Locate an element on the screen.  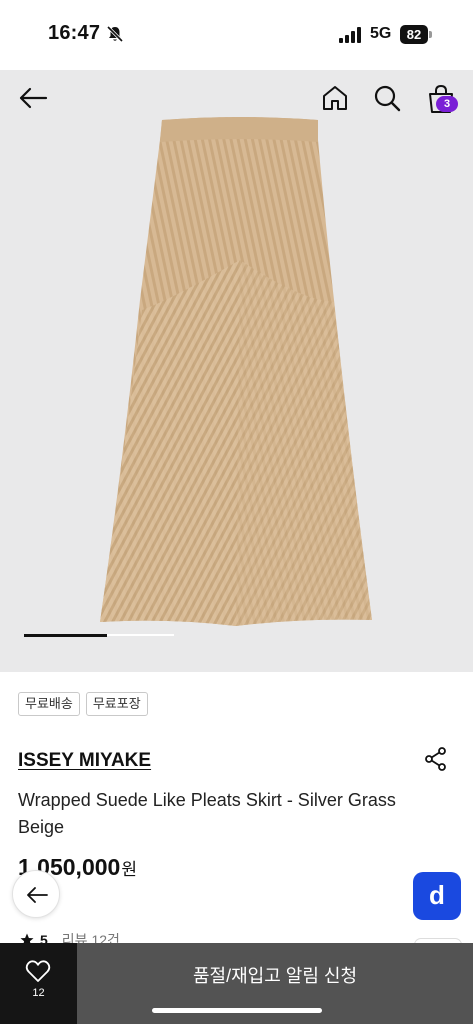
status-time: 16:47 is located at coordinates (74, 33).